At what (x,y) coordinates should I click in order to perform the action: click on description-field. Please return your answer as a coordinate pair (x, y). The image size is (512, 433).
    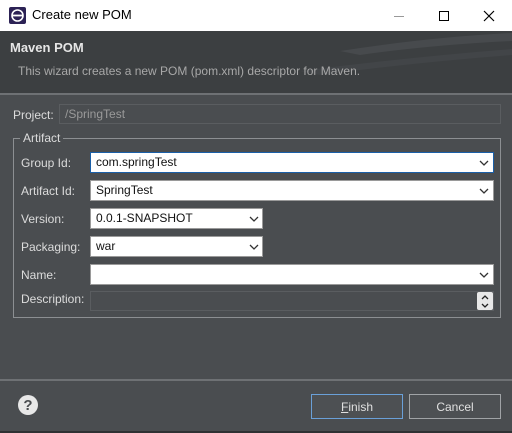
    Looking at the image, I should click on (292, 301).